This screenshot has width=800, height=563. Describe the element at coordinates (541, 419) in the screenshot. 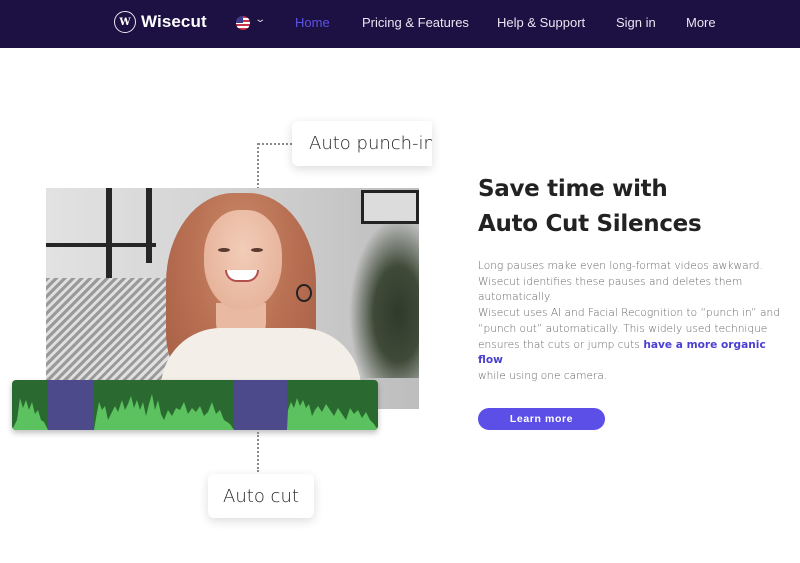

I see `learn-more-button: Learn more` at that location.